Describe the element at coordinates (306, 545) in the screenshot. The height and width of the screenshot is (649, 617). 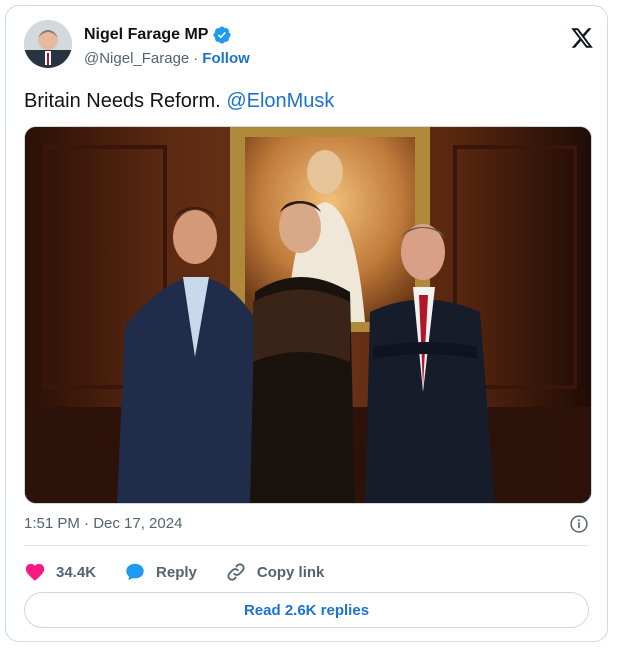
I see `divider` at that location.